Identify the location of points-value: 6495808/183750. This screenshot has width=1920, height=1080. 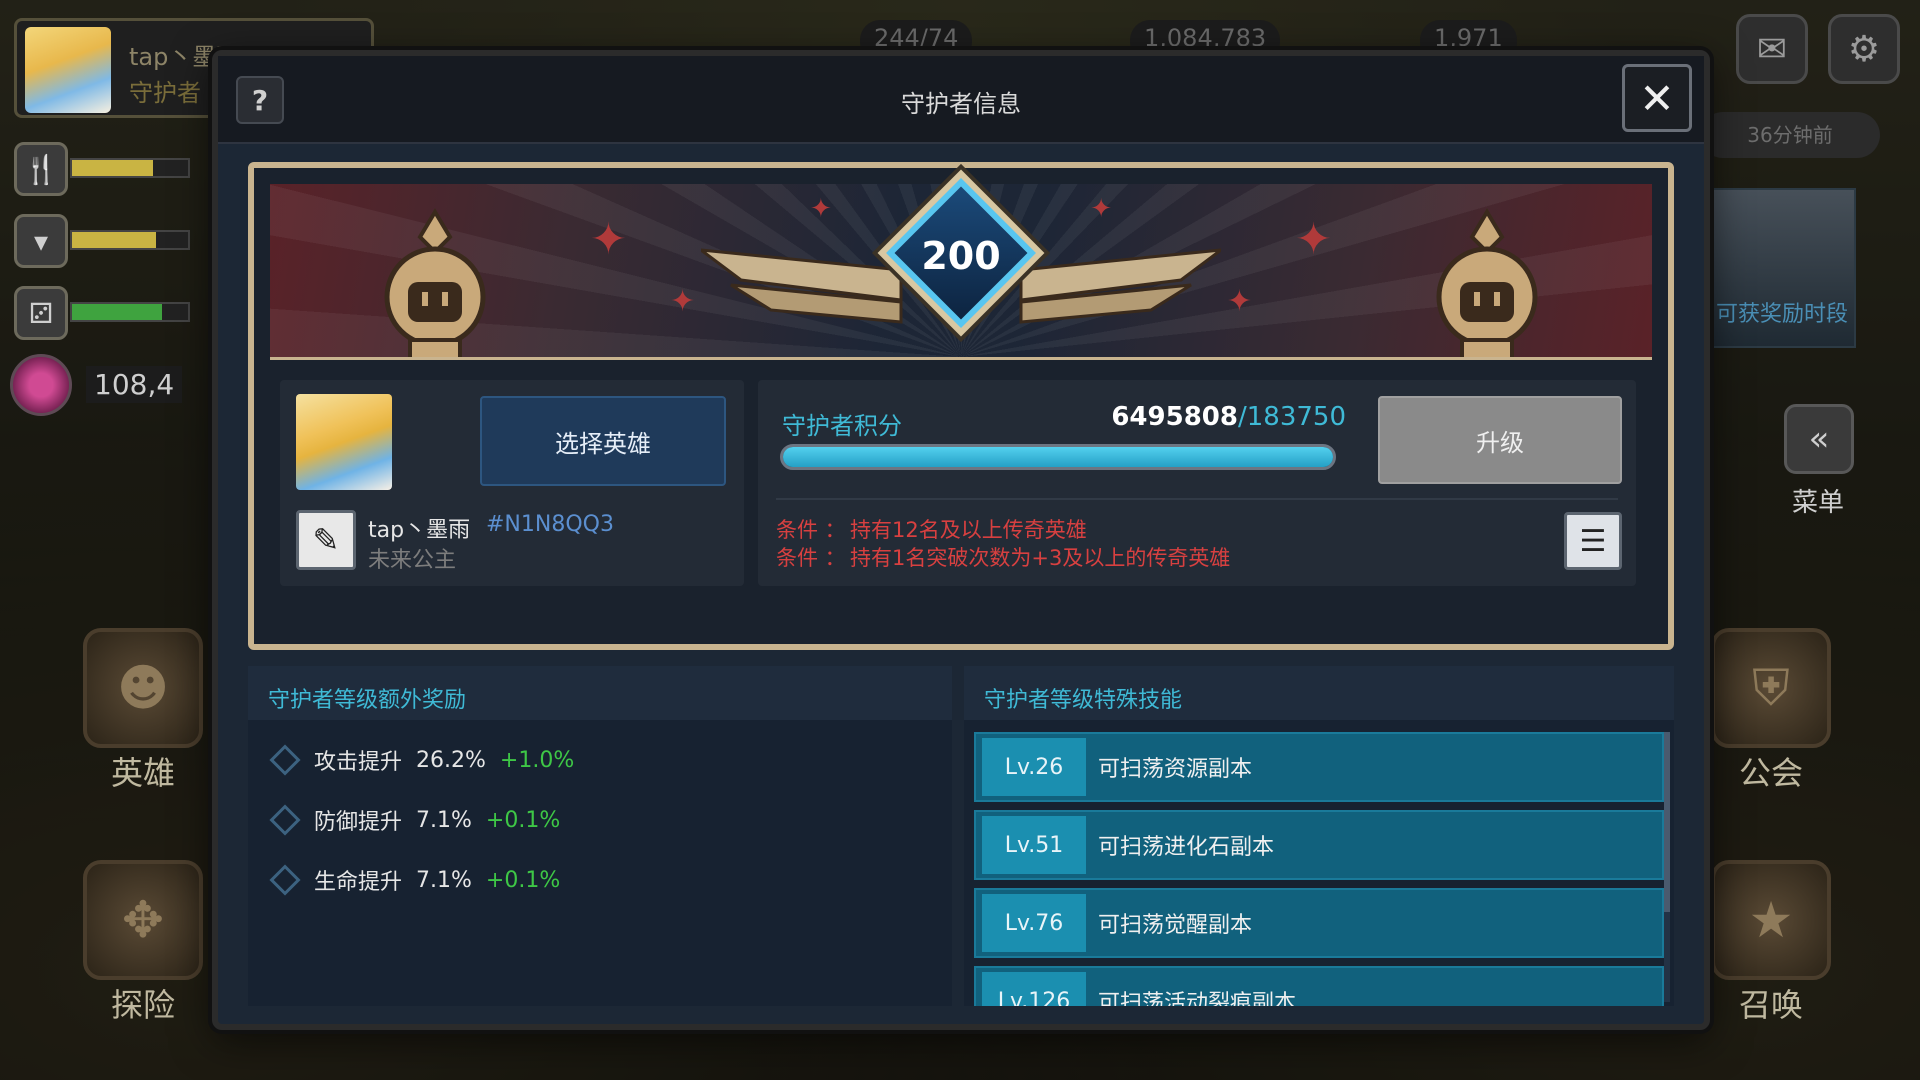
(1228, 417).